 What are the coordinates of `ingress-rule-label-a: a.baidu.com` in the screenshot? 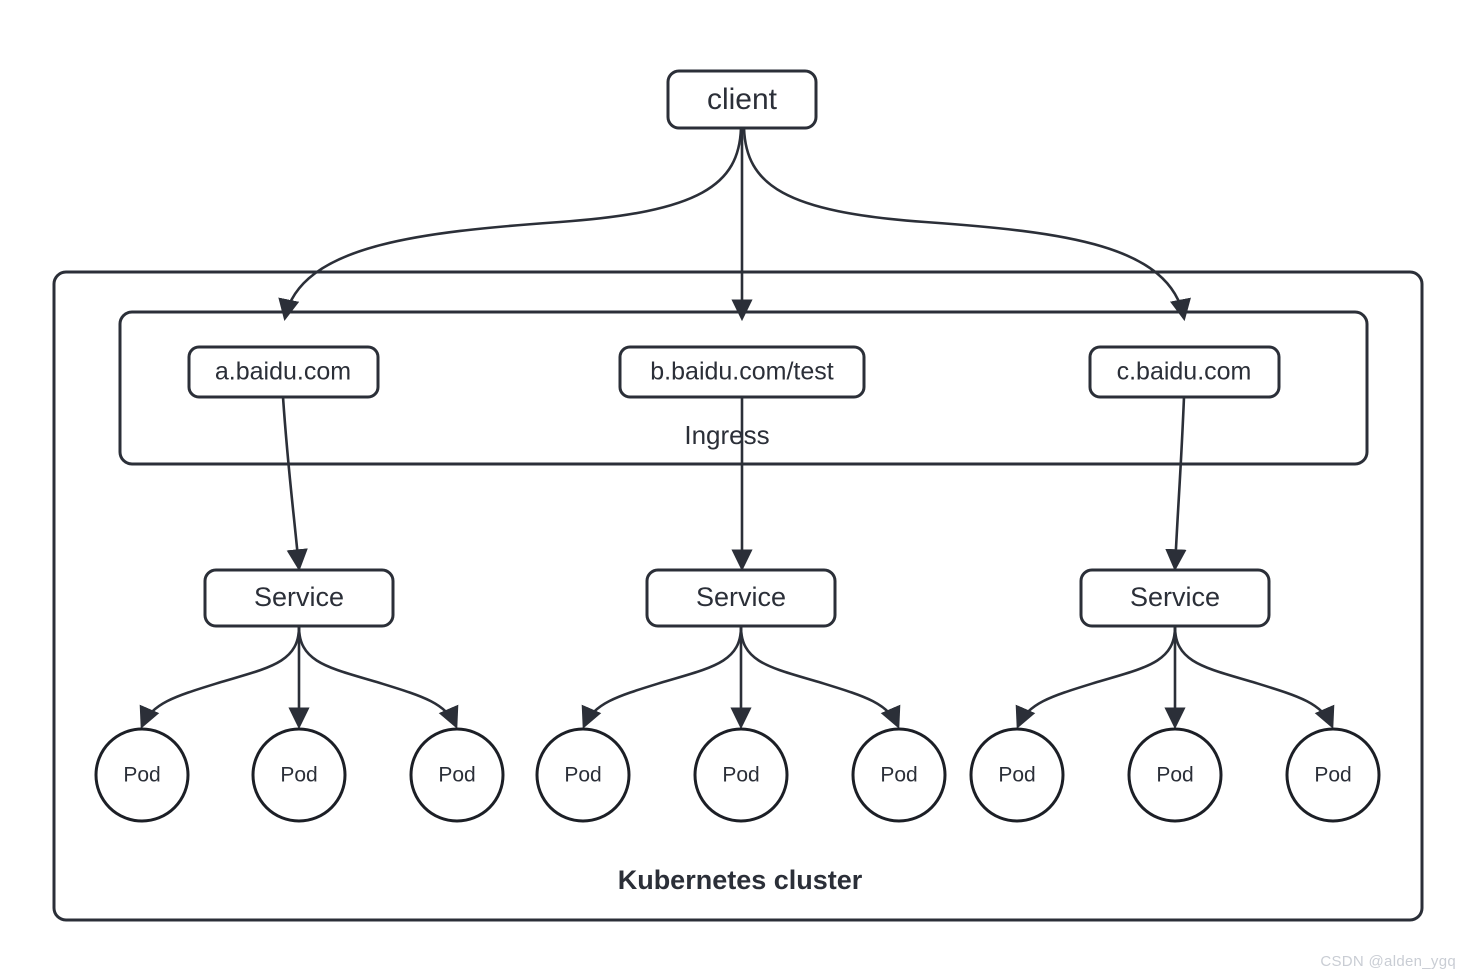 It's located at (283, 372).